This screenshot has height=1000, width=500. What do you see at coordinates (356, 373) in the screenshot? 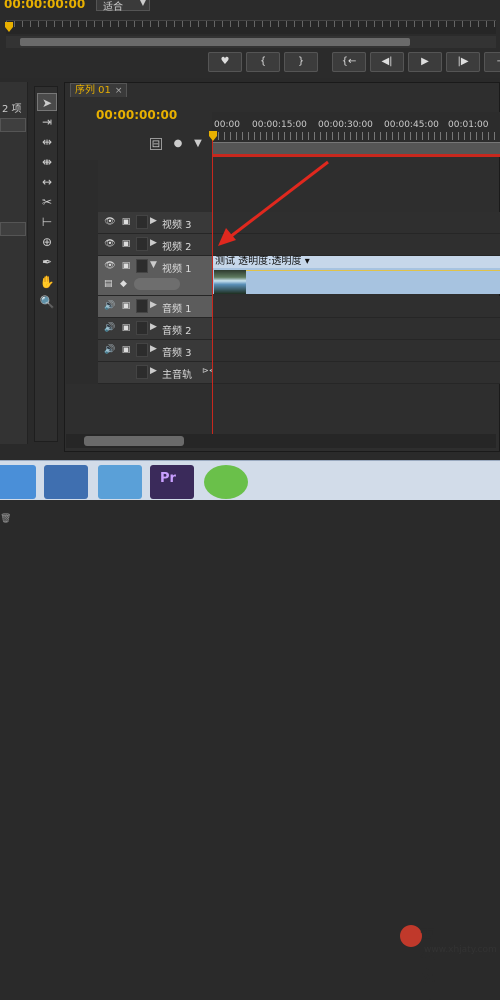
I see `track-area-master` at bounding box center [356, 373].